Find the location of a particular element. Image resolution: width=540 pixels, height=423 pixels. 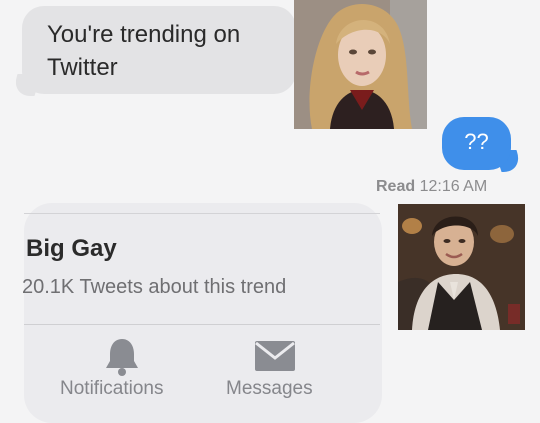

woman-photo is located at coordinates (360, 64).